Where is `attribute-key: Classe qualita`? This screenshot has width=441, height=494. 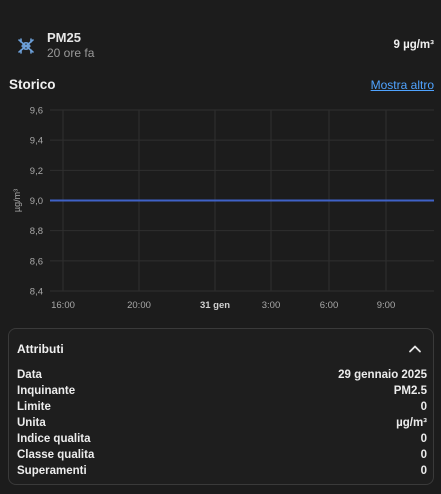
attribute-key: Classe qualita is located at coordinates (56, 455).